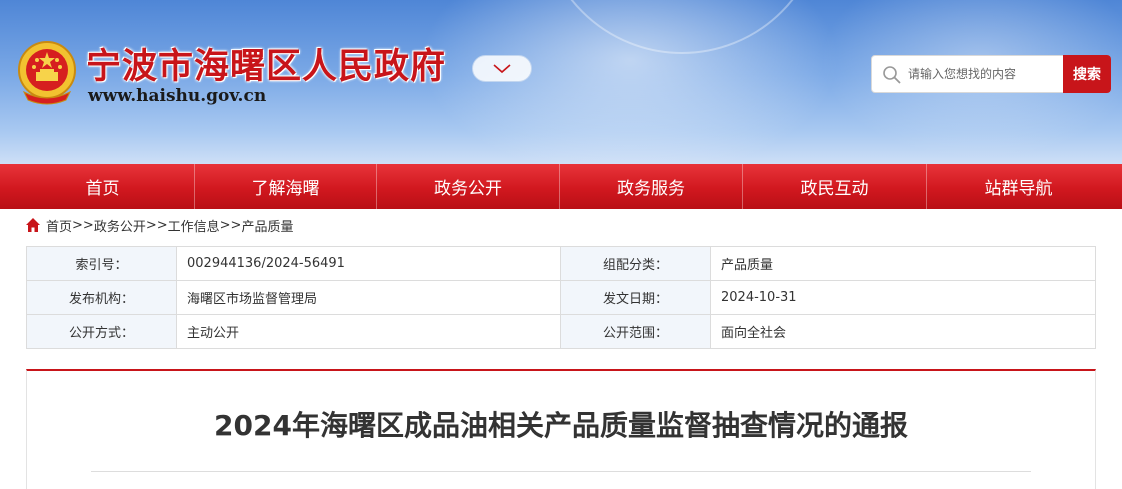  What do you see at coordinates (834, 186) in the screenshot?
I see `nav-item-public-interaction: 政民互动` at bounding box center [834, 186].